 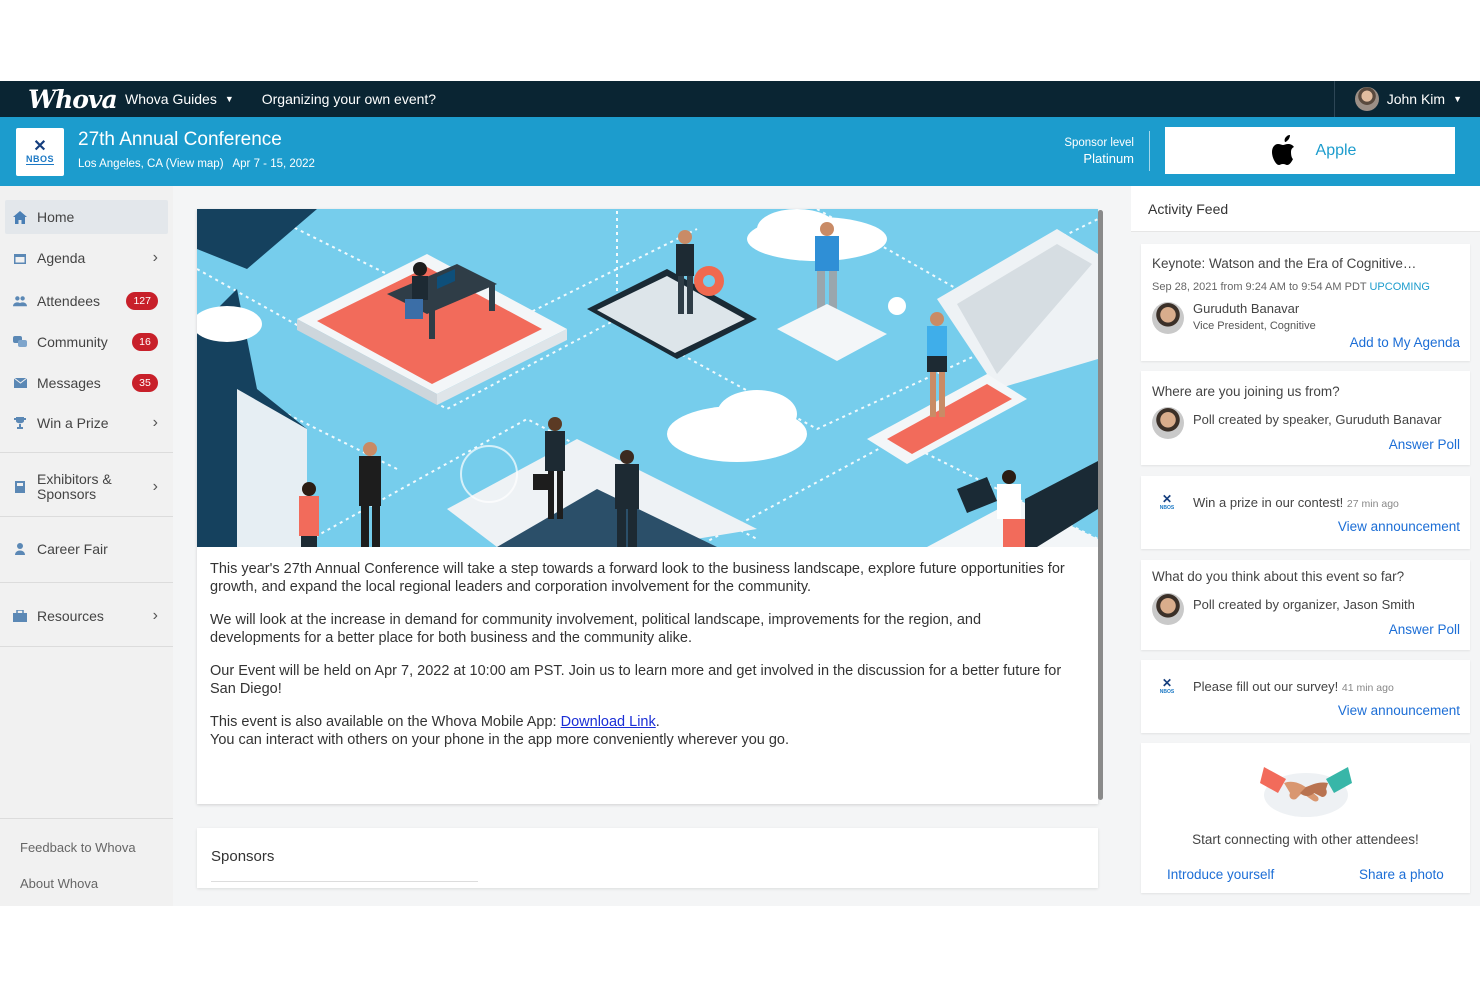 What do you see at coordinates (1099, 143) in the screenshot?
I see `sponsor-level-label: Sponsor level` at bounding box center [1099, 143].